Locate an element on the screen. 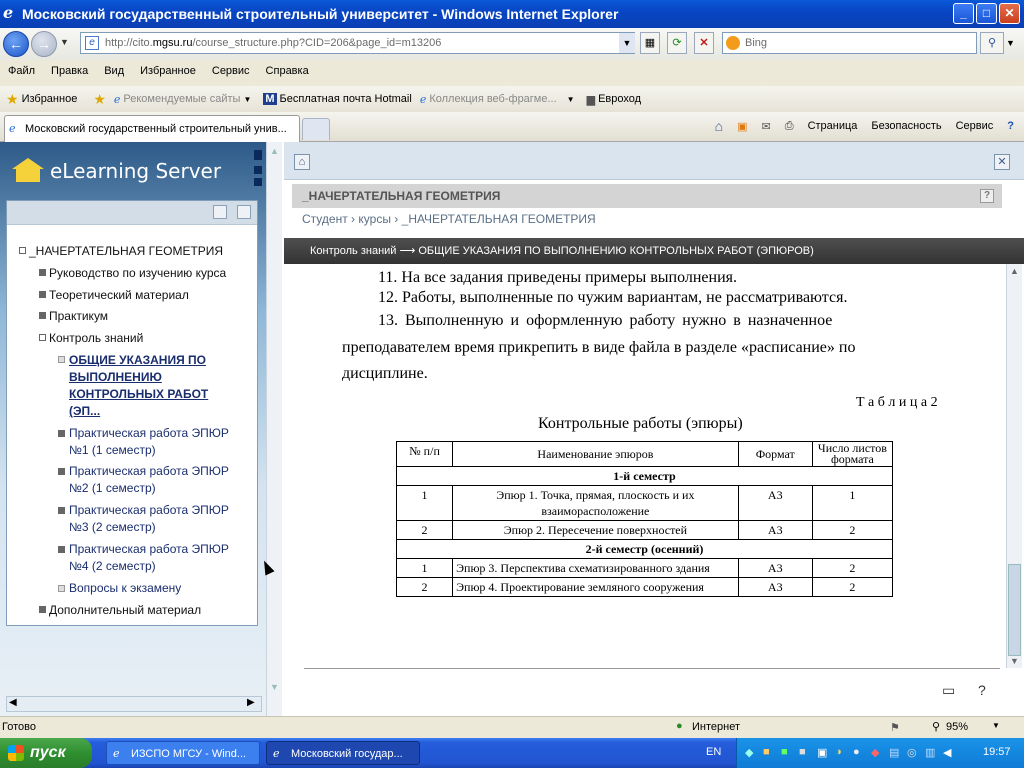 This screenshot has height=768, width=1024. scroll-thumb is located at coordinates (1014, 610).